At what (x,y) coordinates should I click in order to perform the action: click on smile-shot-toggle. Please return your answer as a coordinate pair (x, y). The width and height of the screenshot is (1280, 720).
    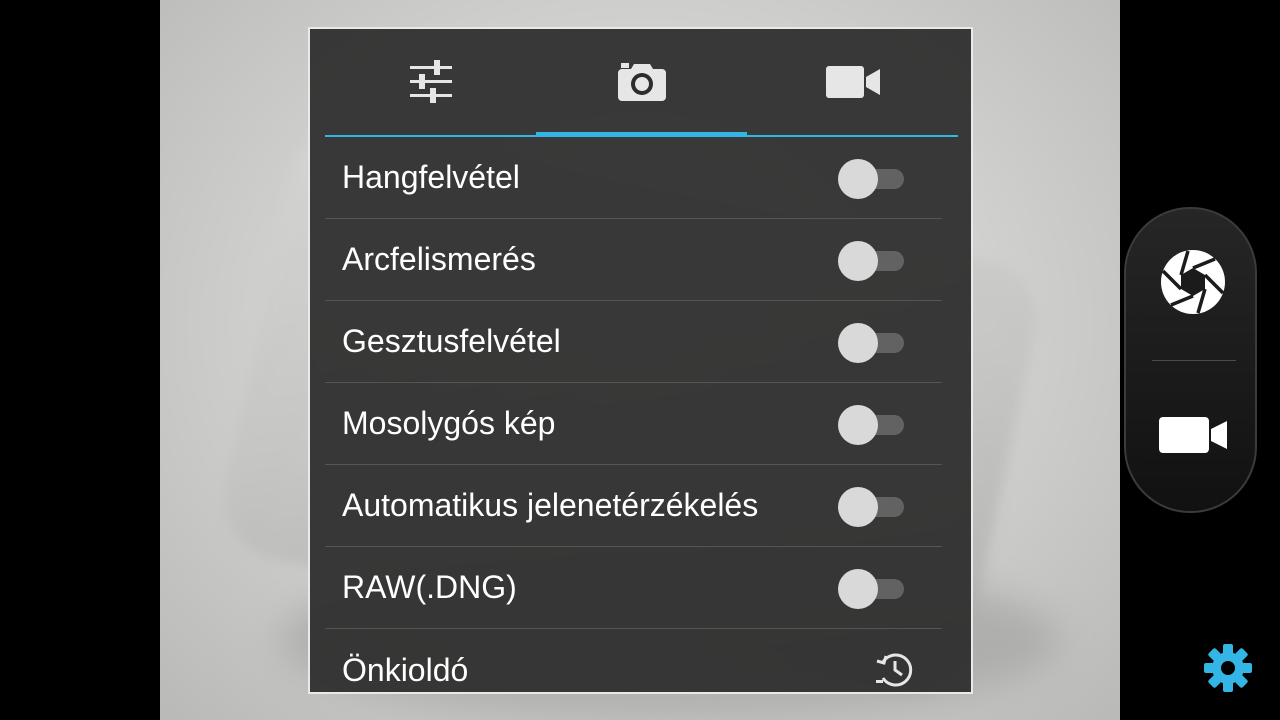
    Looking at the image, I should click on (871, 424).